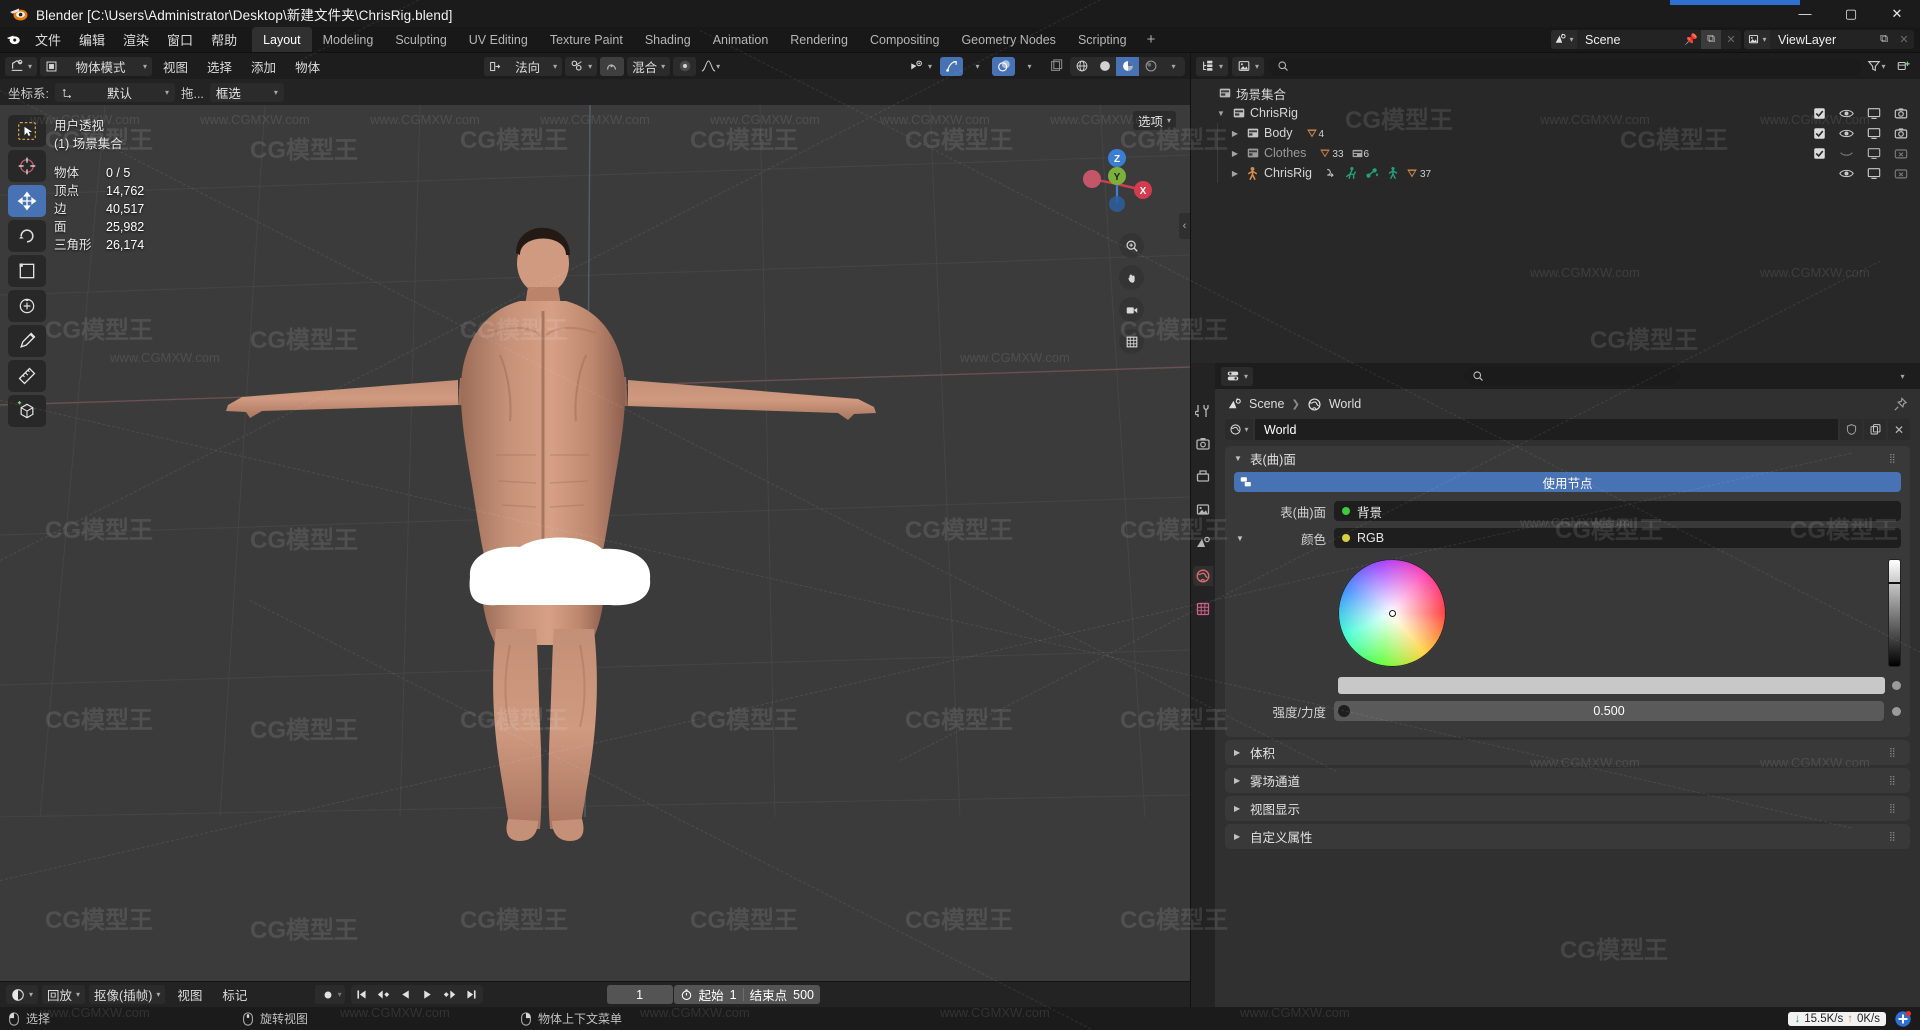 Image resolution: width=1920 pixels, height=1030 pixels. Describe the element at coordinates (64, 994) in the screenshot. I see `playback-menu: 回放 ▾` at that location.